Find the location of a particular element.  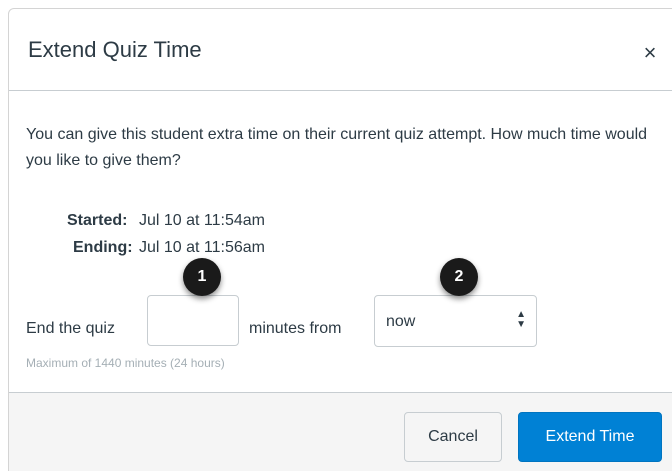

maximum-hint: Maximum of 1440 minutes (24 hours) is located at coordinates (125, 363).